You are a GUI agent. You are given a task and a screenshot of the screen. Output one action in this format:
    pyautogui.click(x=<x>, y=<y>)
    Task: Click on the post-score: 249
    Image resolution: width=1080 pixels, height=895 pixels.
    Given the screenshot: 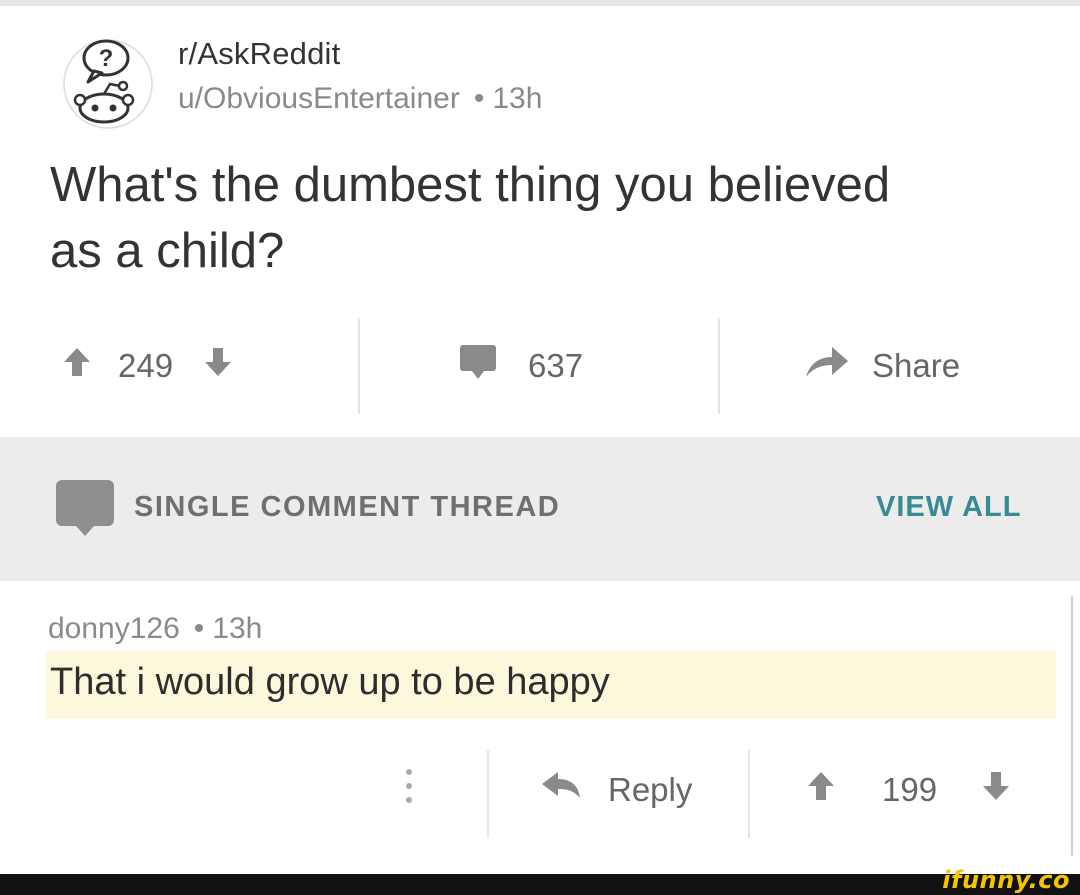 What is the action you would take?
    pyautogui.click(x=146, y=365)
    